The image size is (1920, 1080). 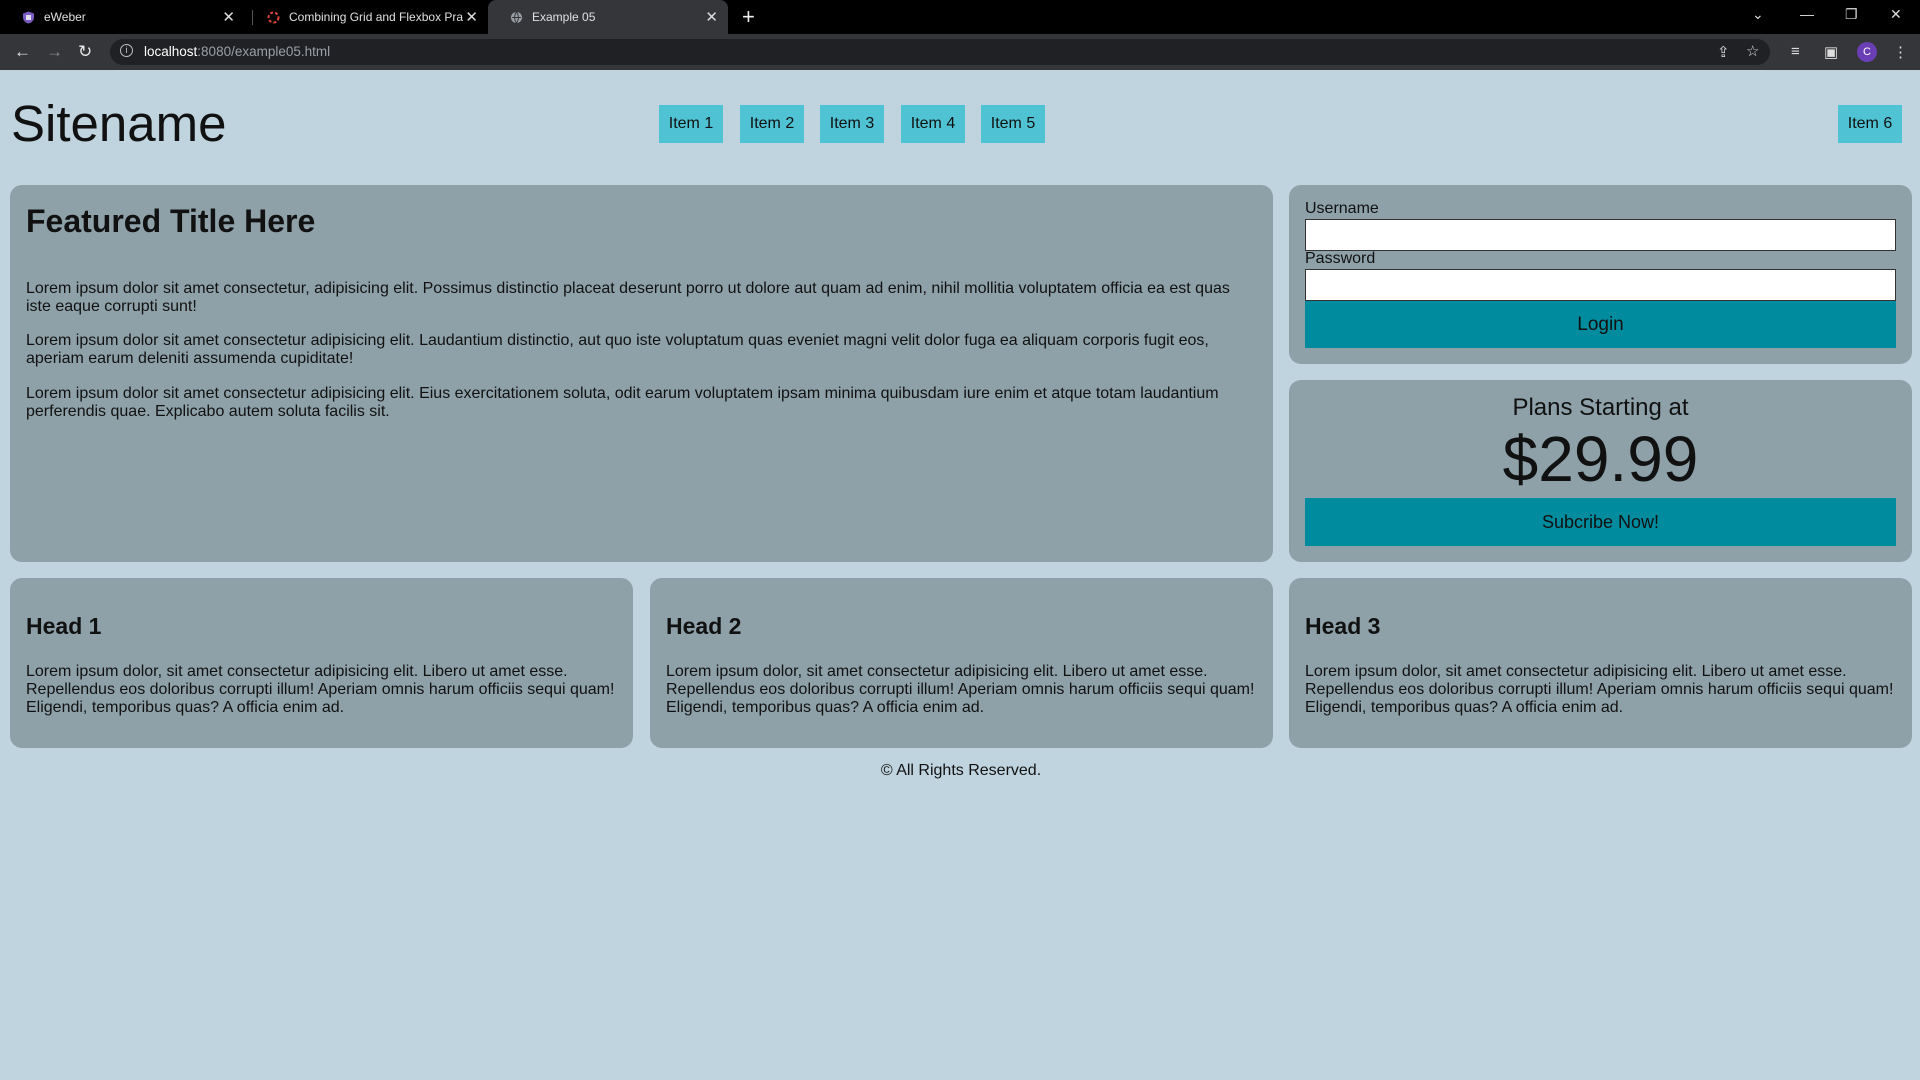 What do you see at coordinates (1870, 124) in the screenshot?
I see `nav-item-6: Item 6` at bounding box center [1870, 124].